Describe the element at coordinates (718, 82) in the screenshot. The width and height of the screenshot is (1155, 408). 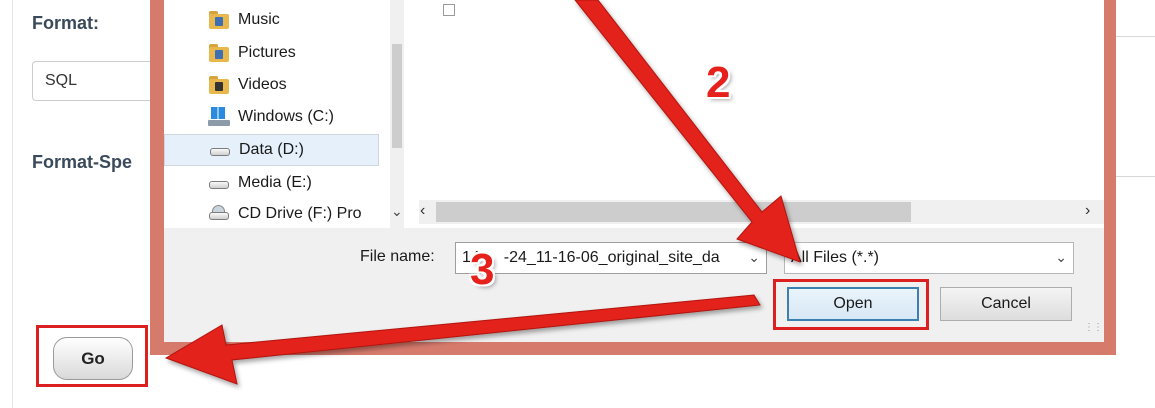
I see `step-2-label: 2` at that location.